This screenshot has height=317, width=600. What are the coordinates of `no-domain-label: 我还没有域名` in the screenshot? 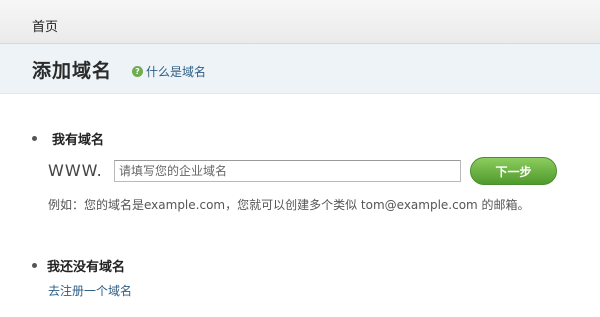 It's located at (86, 267).